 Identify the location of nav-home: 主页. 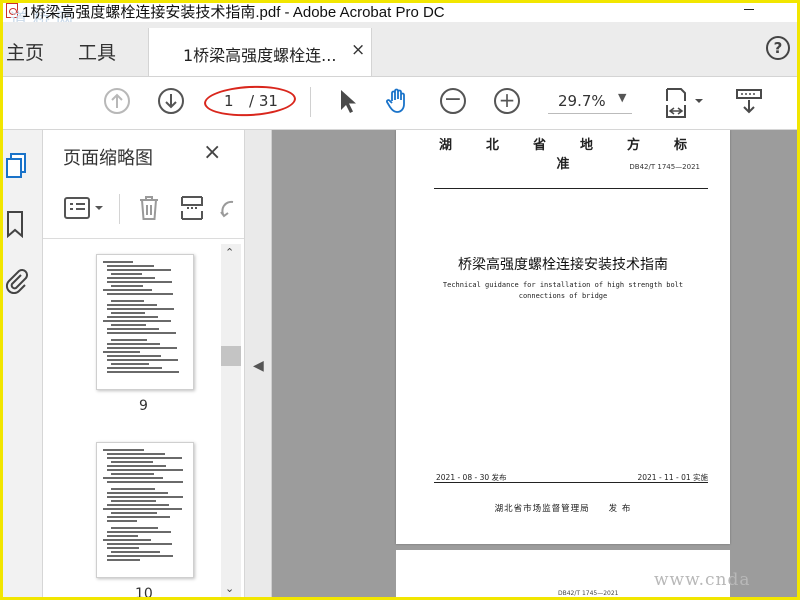
(25, 51).